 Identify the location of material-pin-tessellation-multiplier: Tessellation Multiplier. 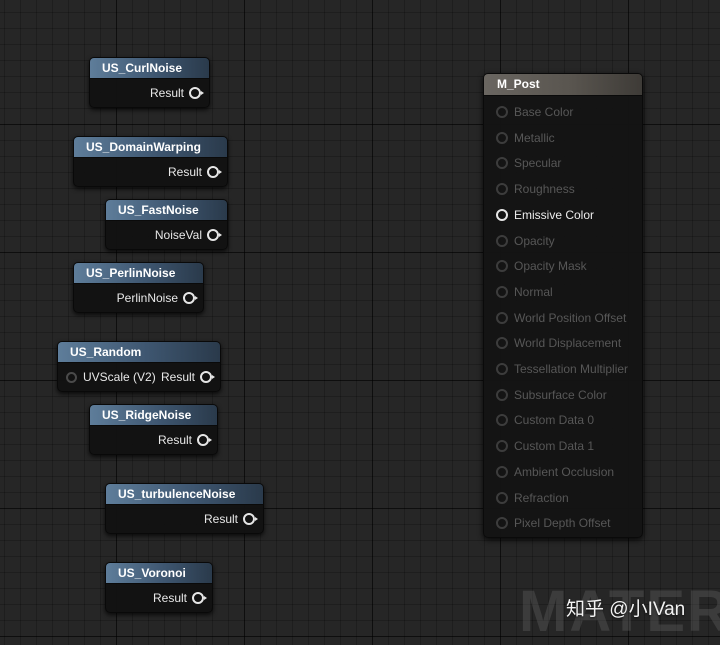
(562, 369).